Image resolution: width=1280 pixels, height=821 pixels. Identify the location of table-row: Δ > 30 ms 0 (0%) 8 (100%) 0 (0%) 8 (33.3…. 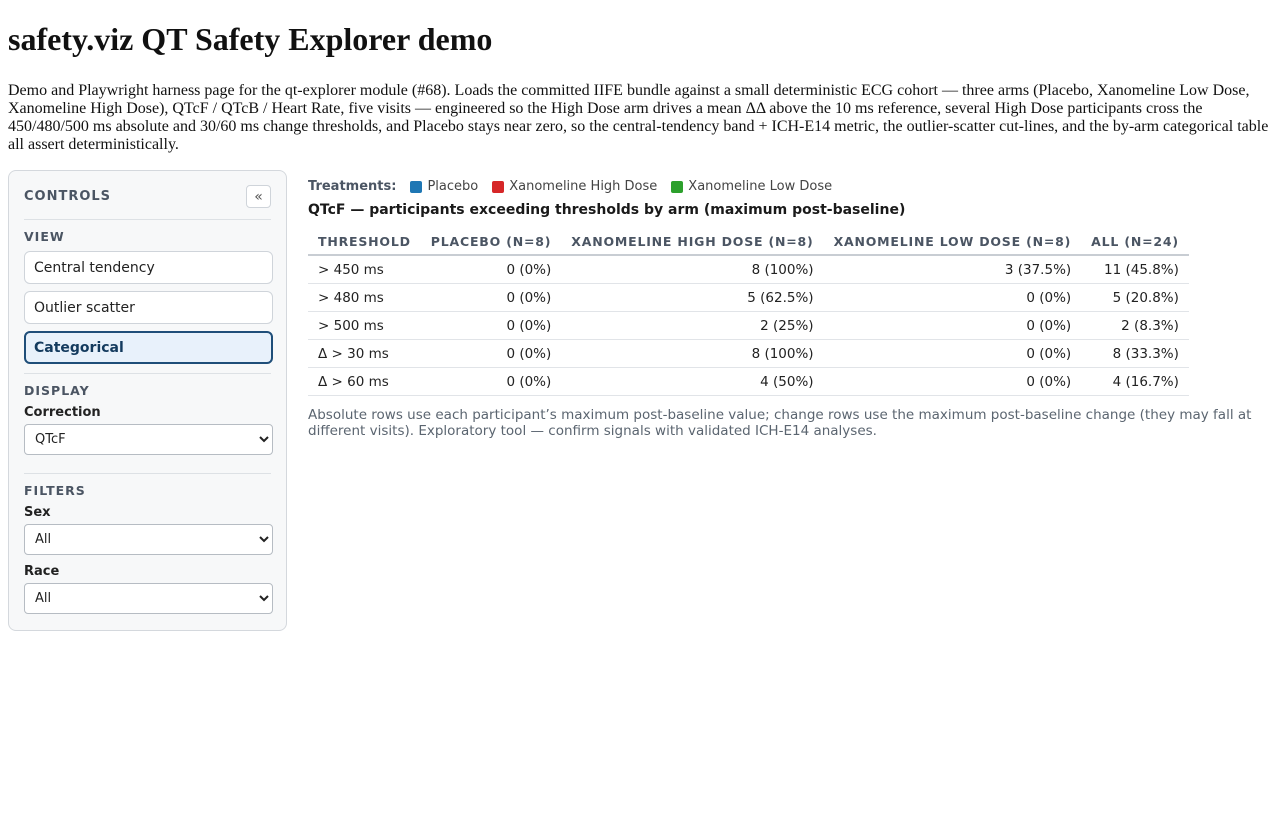
(748, 353).